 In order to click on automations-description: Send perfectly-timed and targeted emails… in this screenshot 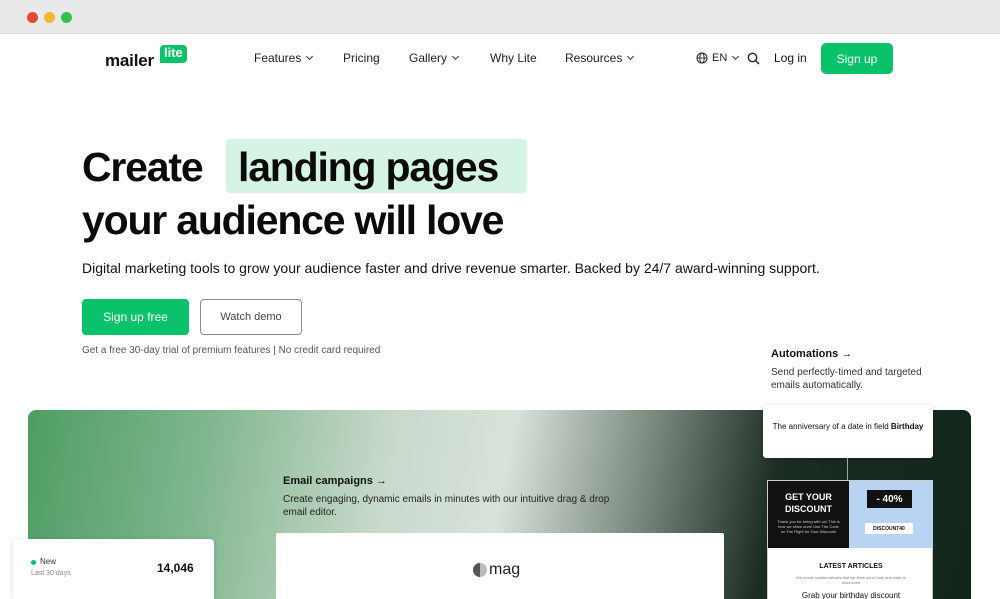, I will do `click(846, 379)`.